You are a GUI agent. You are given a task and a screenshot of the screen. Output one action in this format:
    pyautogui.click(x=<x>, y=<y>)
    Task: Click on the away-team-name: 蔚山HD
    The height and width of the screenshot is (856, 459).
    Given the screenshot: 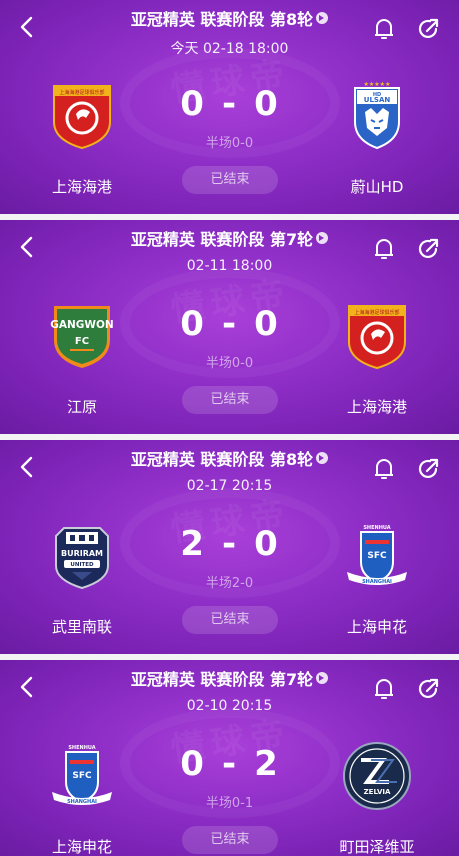 What is the action you would take?
    pyautogui.click(x=377, y=186)
    